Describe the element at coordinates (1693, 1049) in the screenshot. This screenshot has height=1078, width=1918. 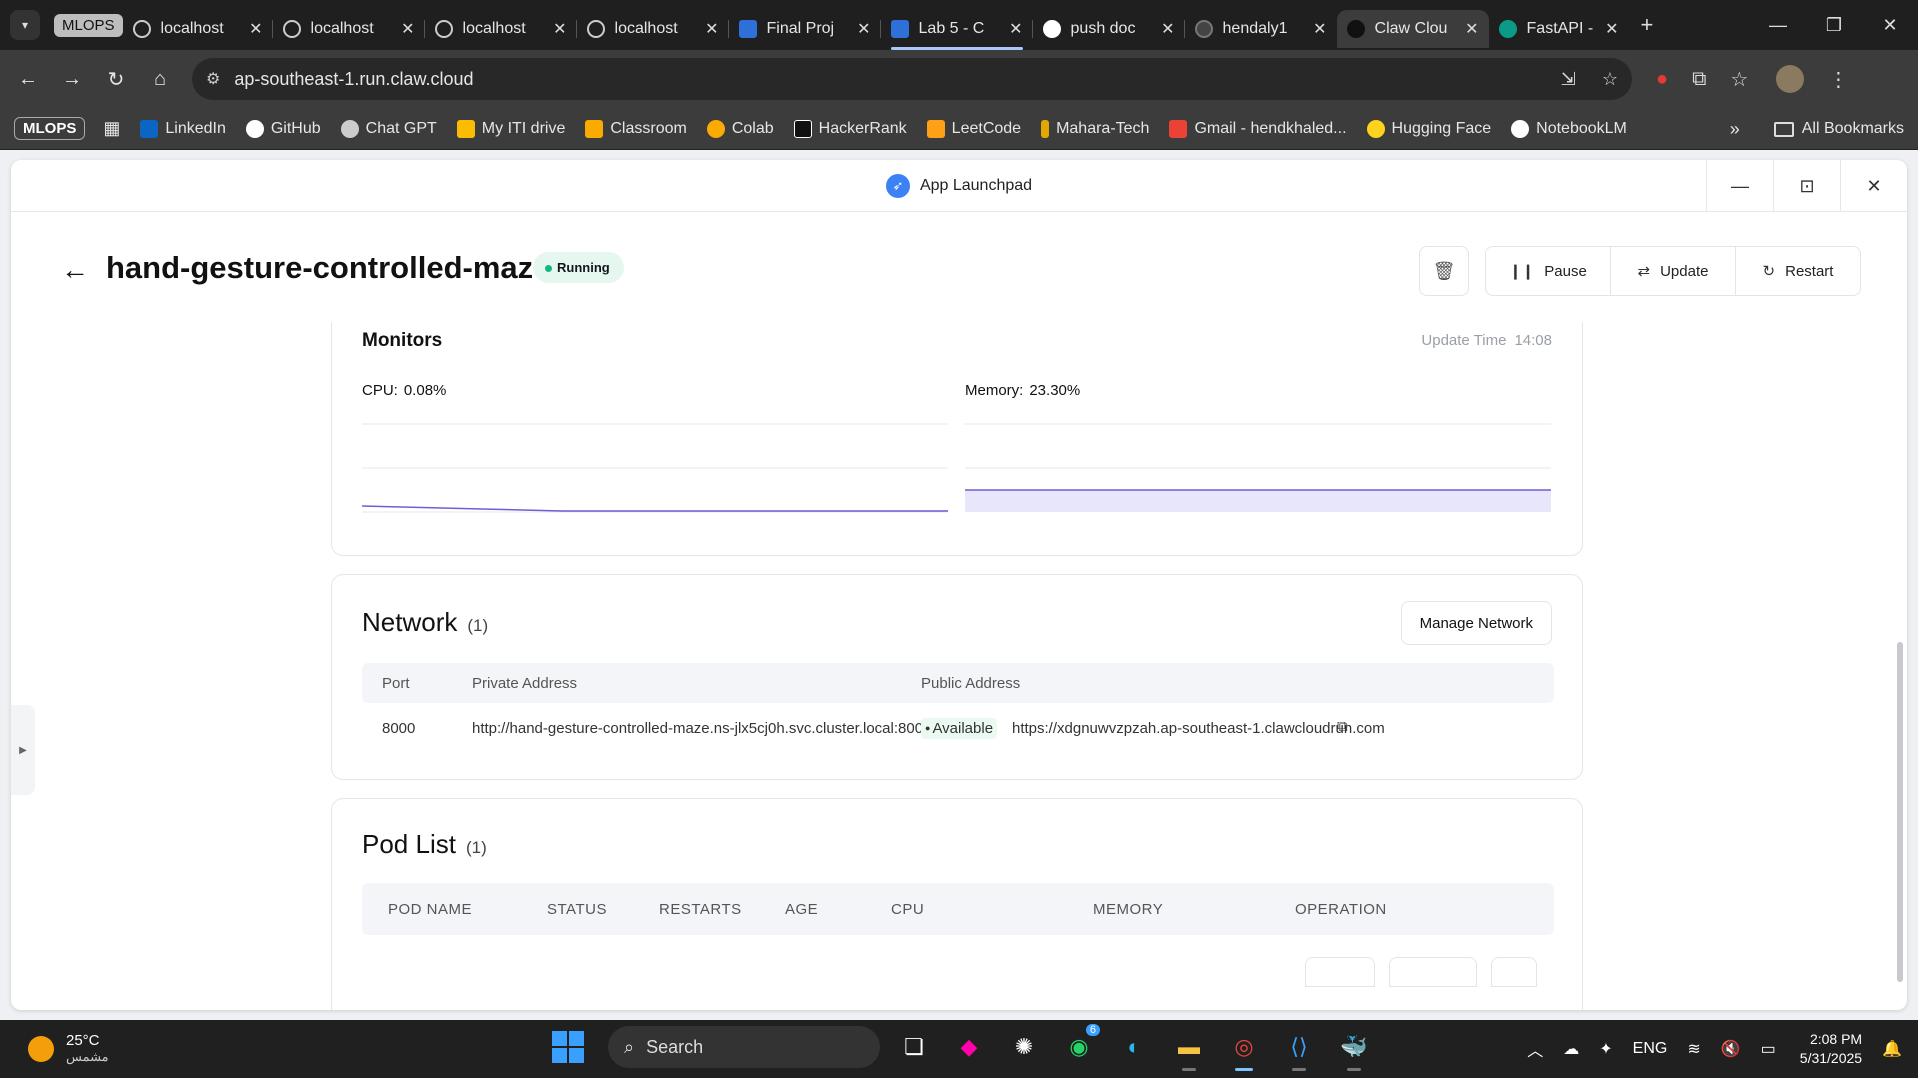
I see `wifi-icon: ≋` at that location.